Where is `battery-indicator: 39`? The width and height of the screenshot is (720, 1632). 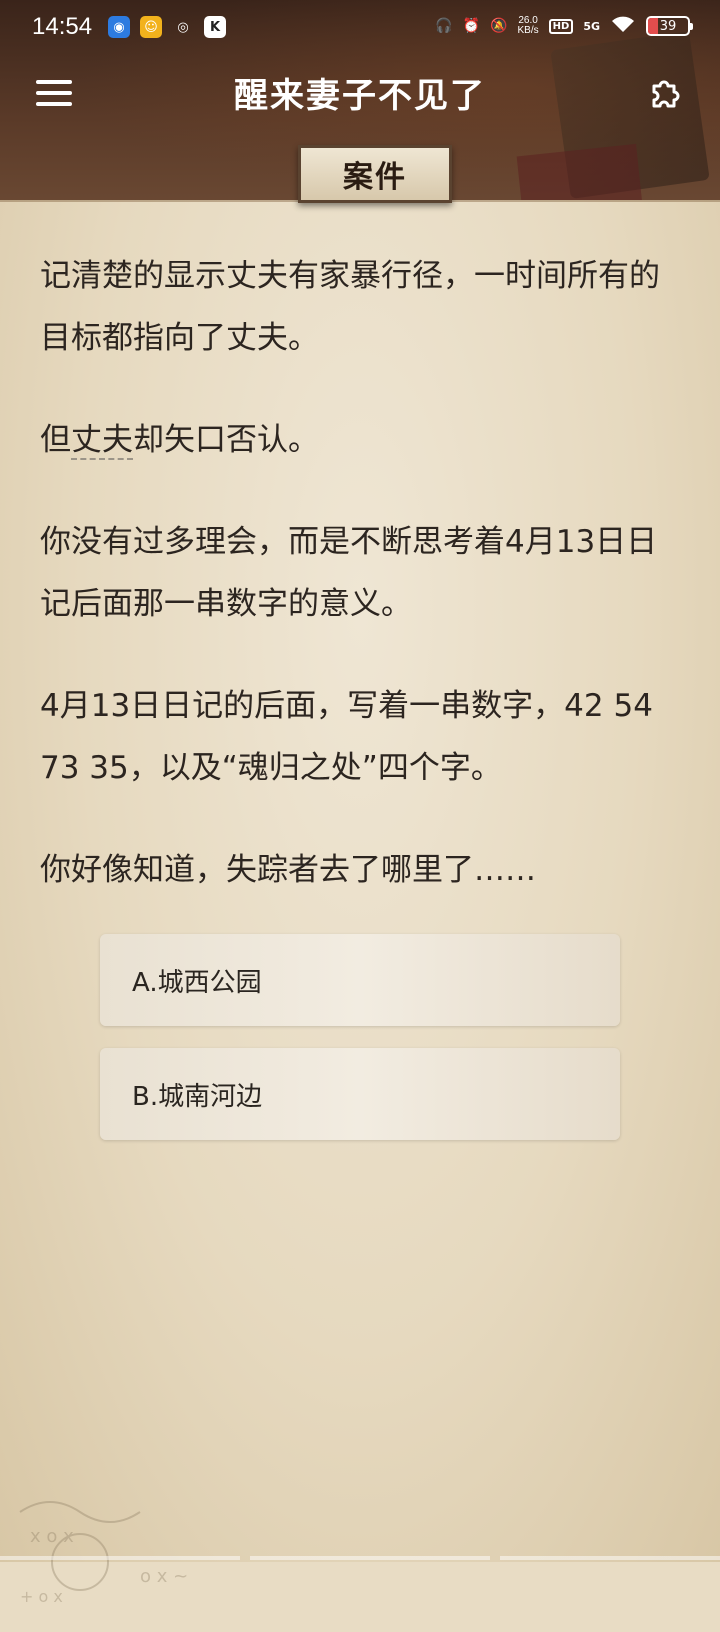 battery-indicator: 39 is located at coordinates (669, 26).